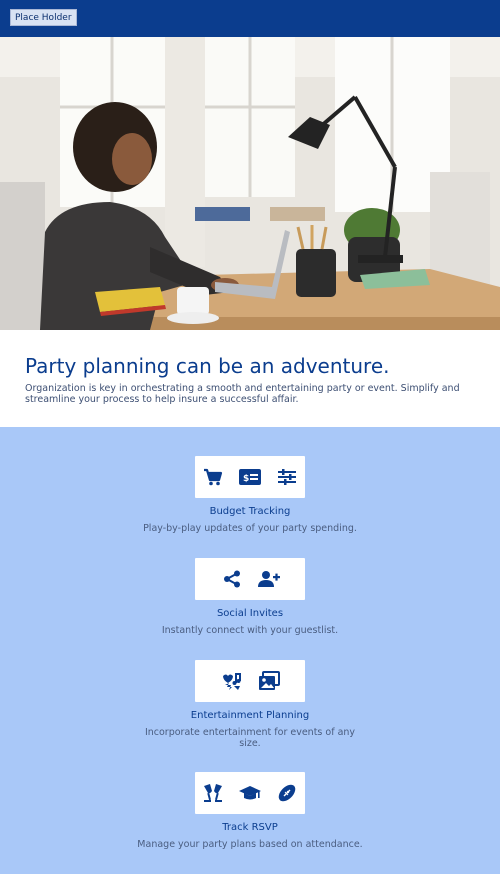  What do you see at coordinates (287, 477) in the screenshot?
I see `sliders-icon` at bounding box center [287, 477].